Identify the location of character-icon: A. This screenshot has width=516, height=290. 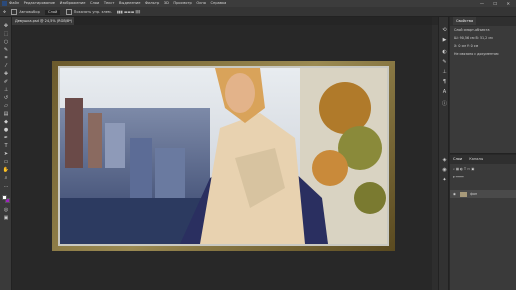
(444, 92).